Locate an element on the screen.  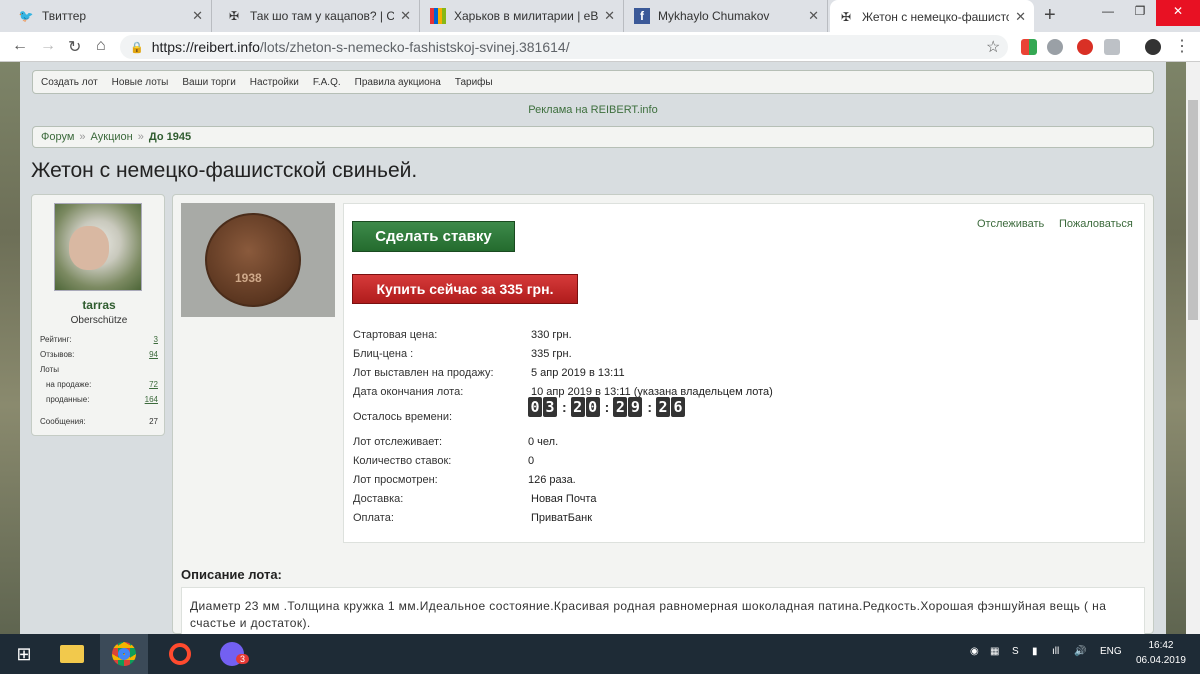
home-icon: ⌂ is located at coordinates (101, 46).